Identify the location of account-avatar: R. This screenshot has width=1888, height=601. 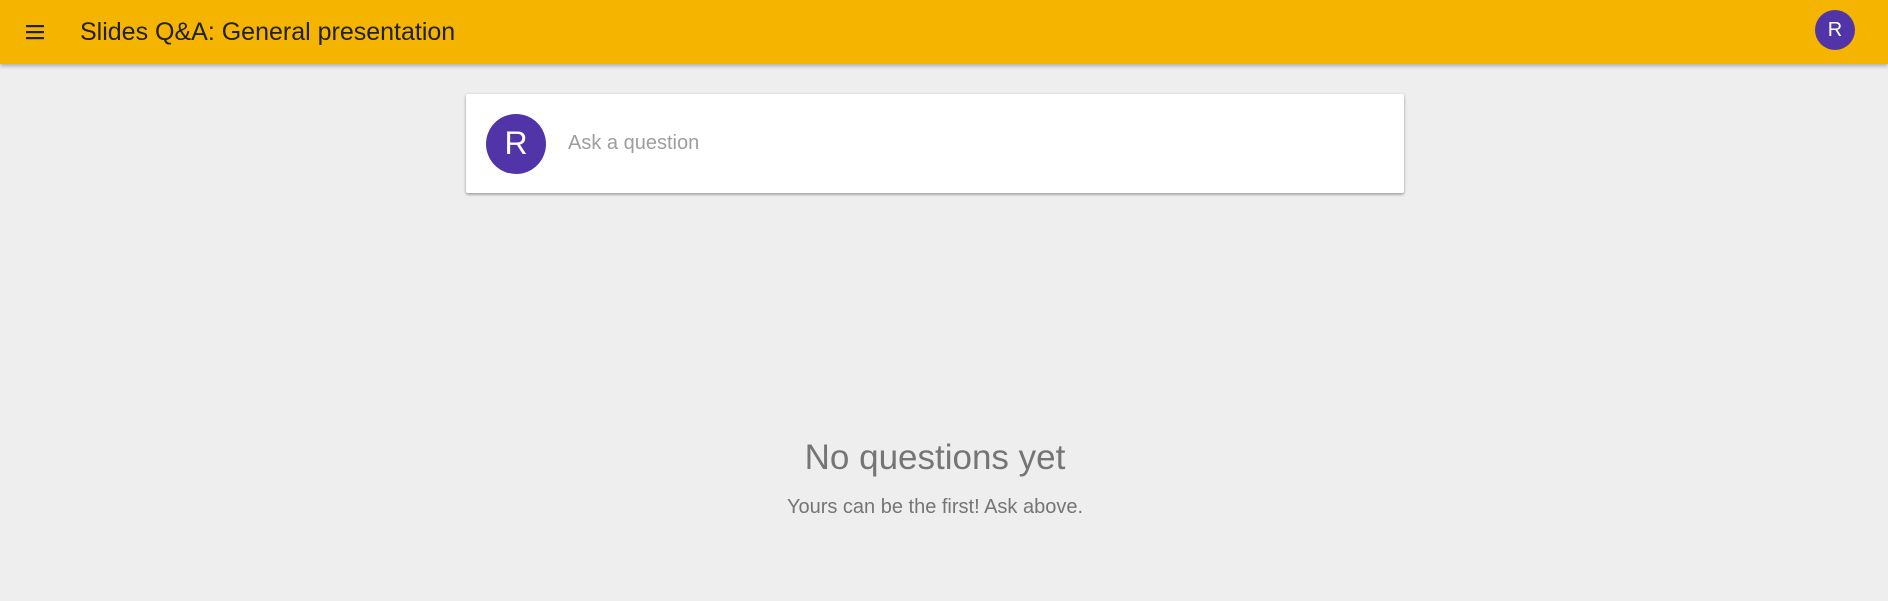
(1835, 30).